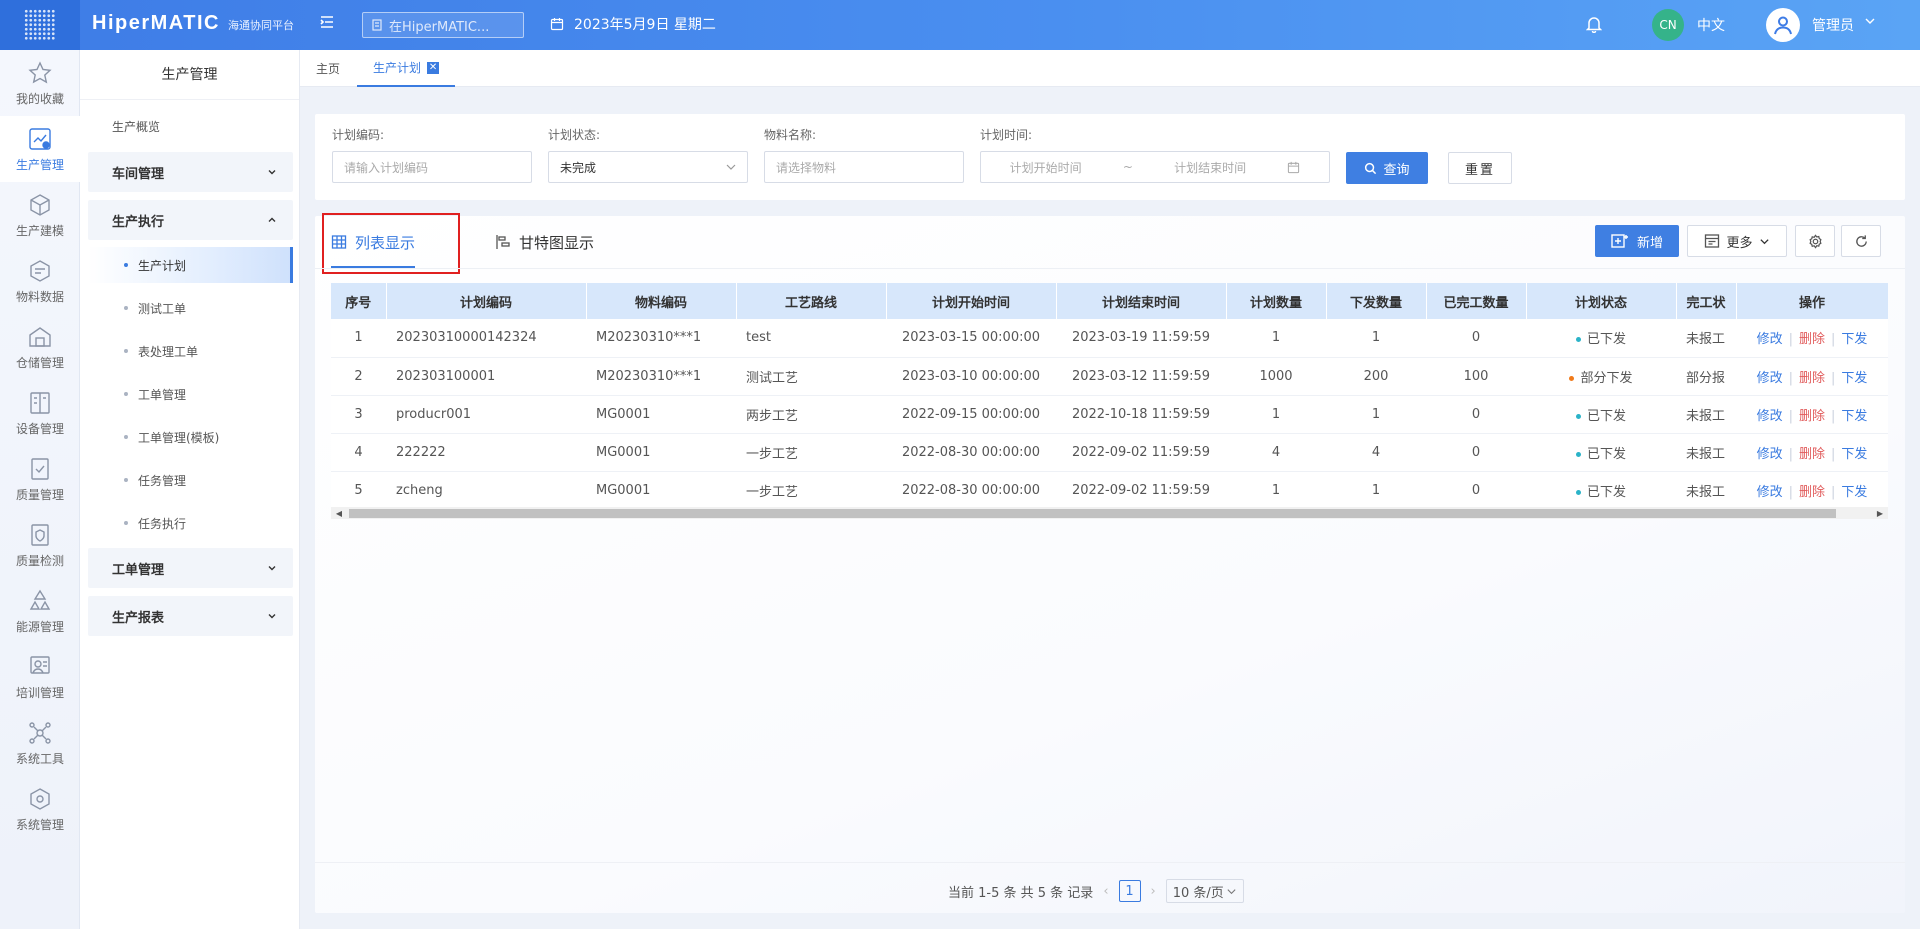 The width and height of the screenshot is (1920, 929). I want to click on module-device: 设备管理, so click(40, 413).